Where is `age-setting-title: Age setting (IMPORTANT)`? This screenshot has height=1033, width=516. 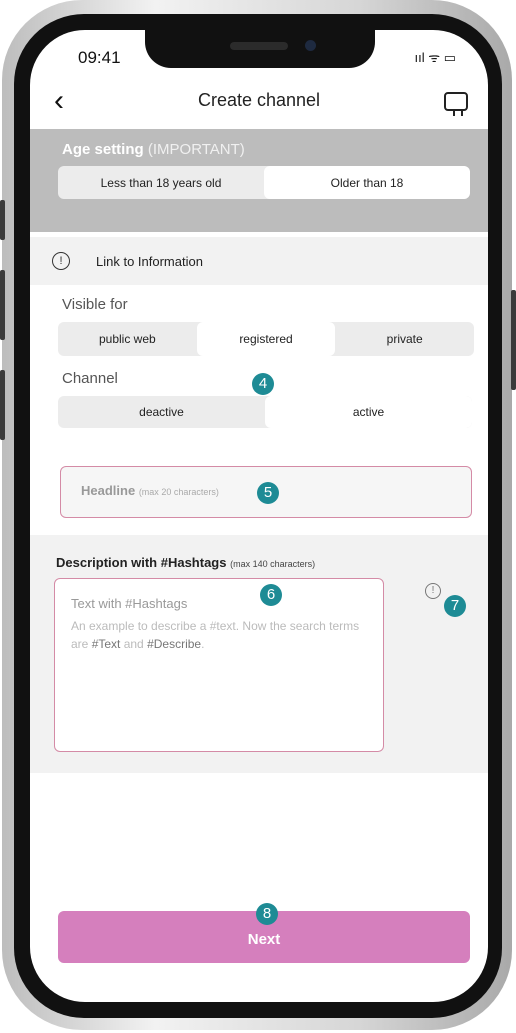 age-setting-title: Age setting (IMPORTANT) is located at coordinates (153, 149).